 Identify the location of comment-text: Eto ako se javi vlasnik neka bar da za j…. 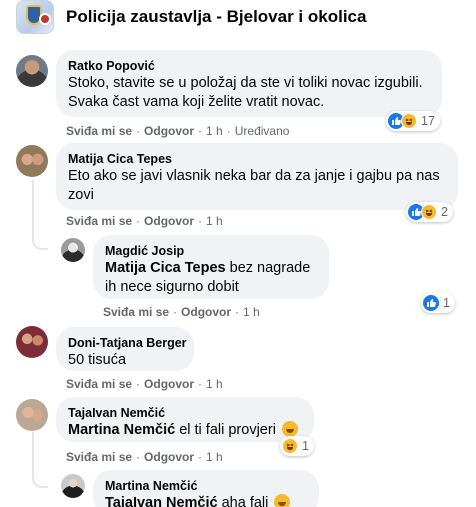
(254, 185).